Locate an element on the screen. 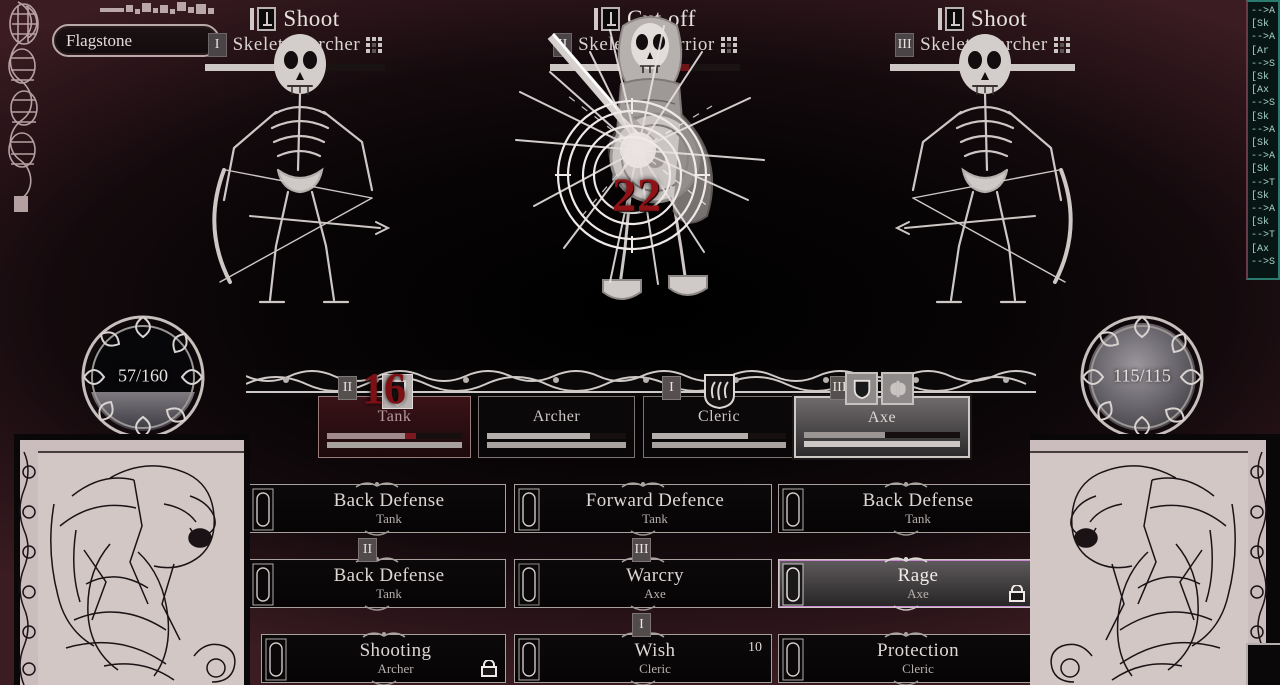  ability-card-back-defense-1: Back Defense Tank is located at coordinates (377, 509).